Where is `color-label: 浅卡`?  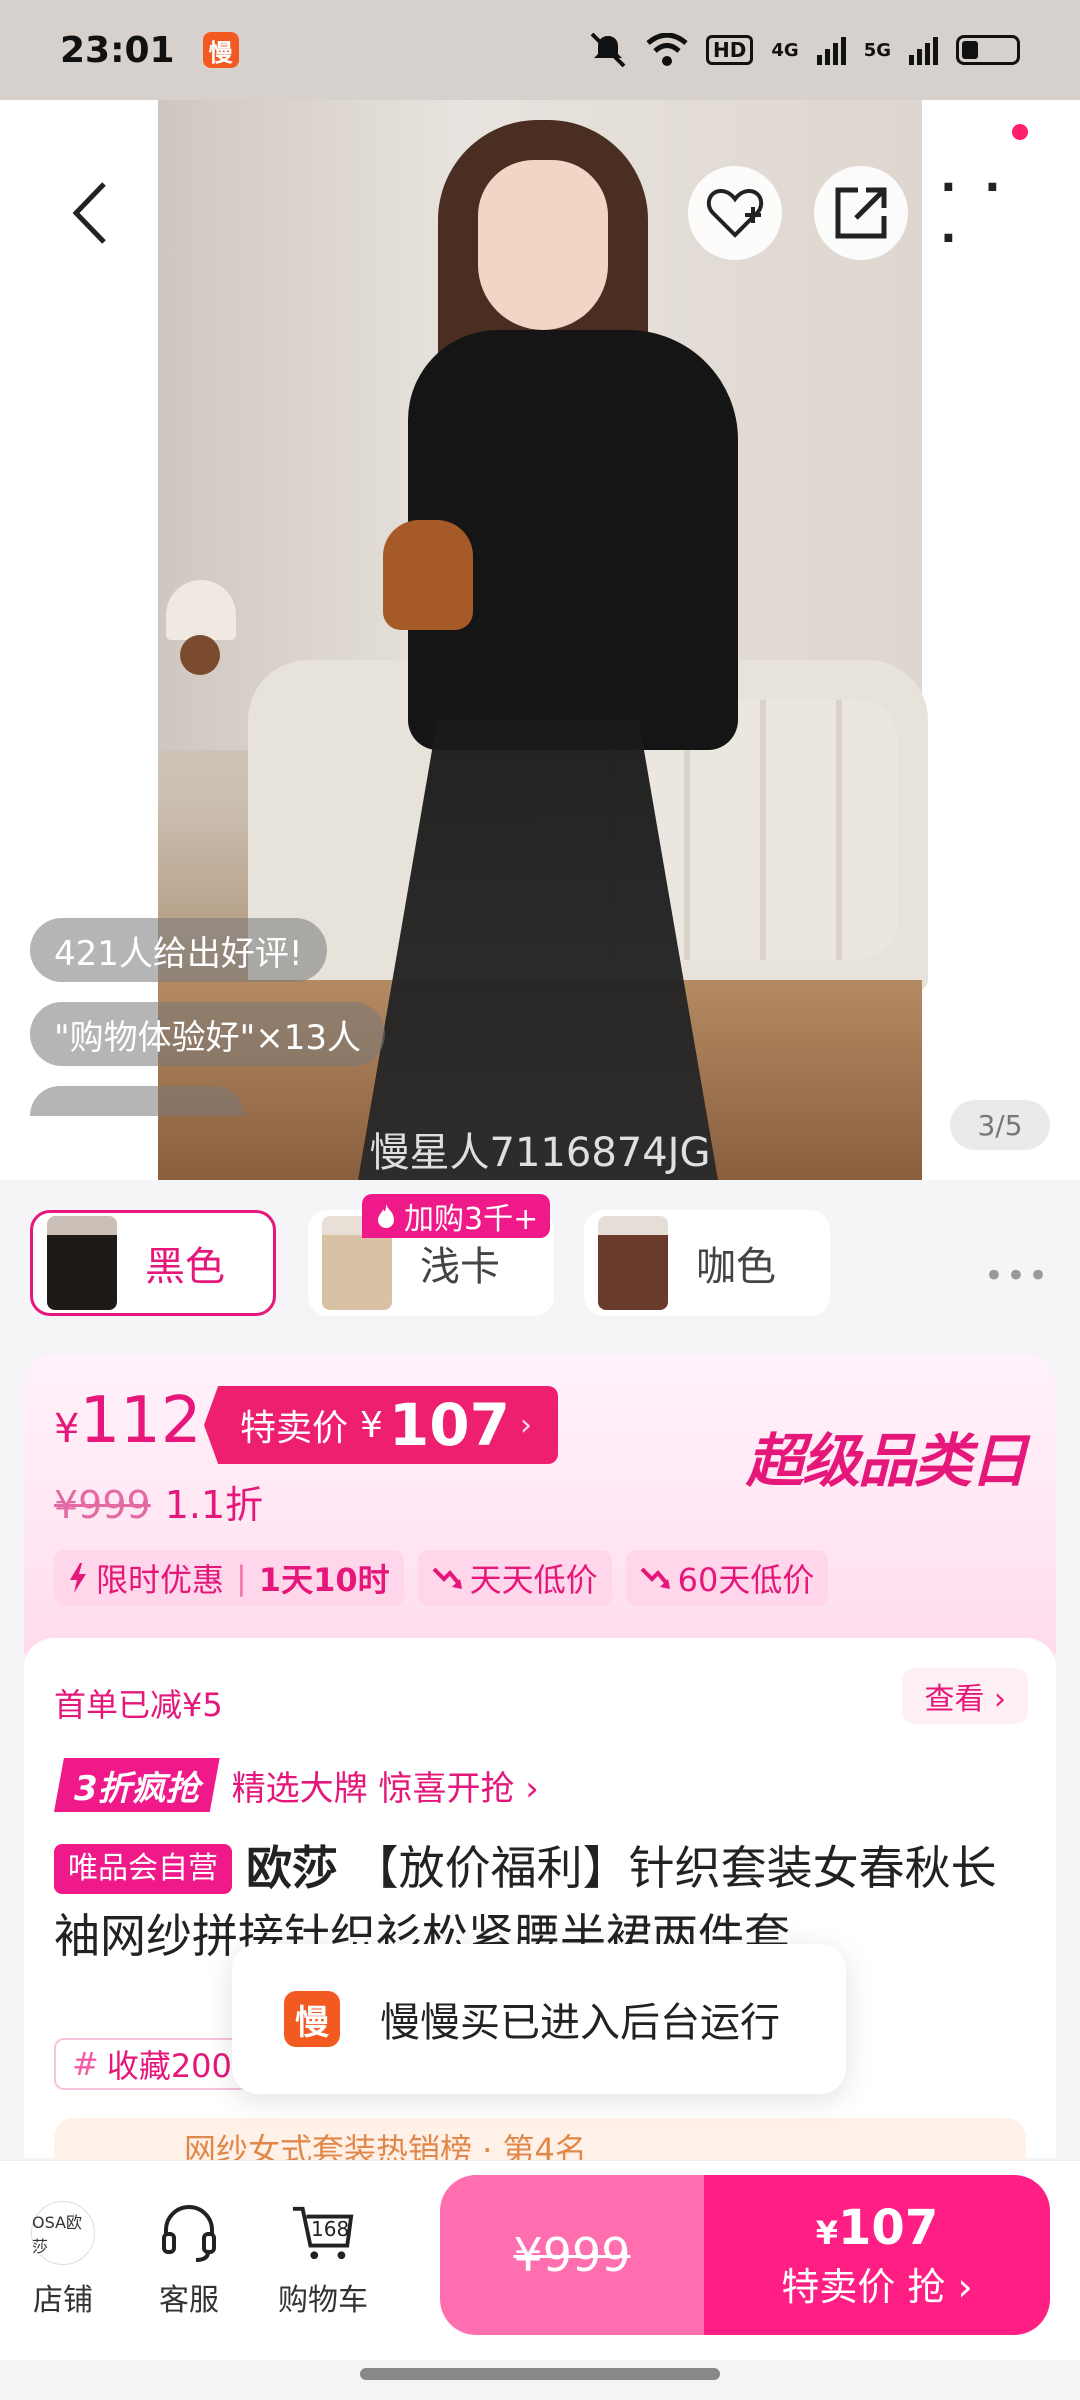
color-label: 浅卡 is located at coordinates (460, 1267).